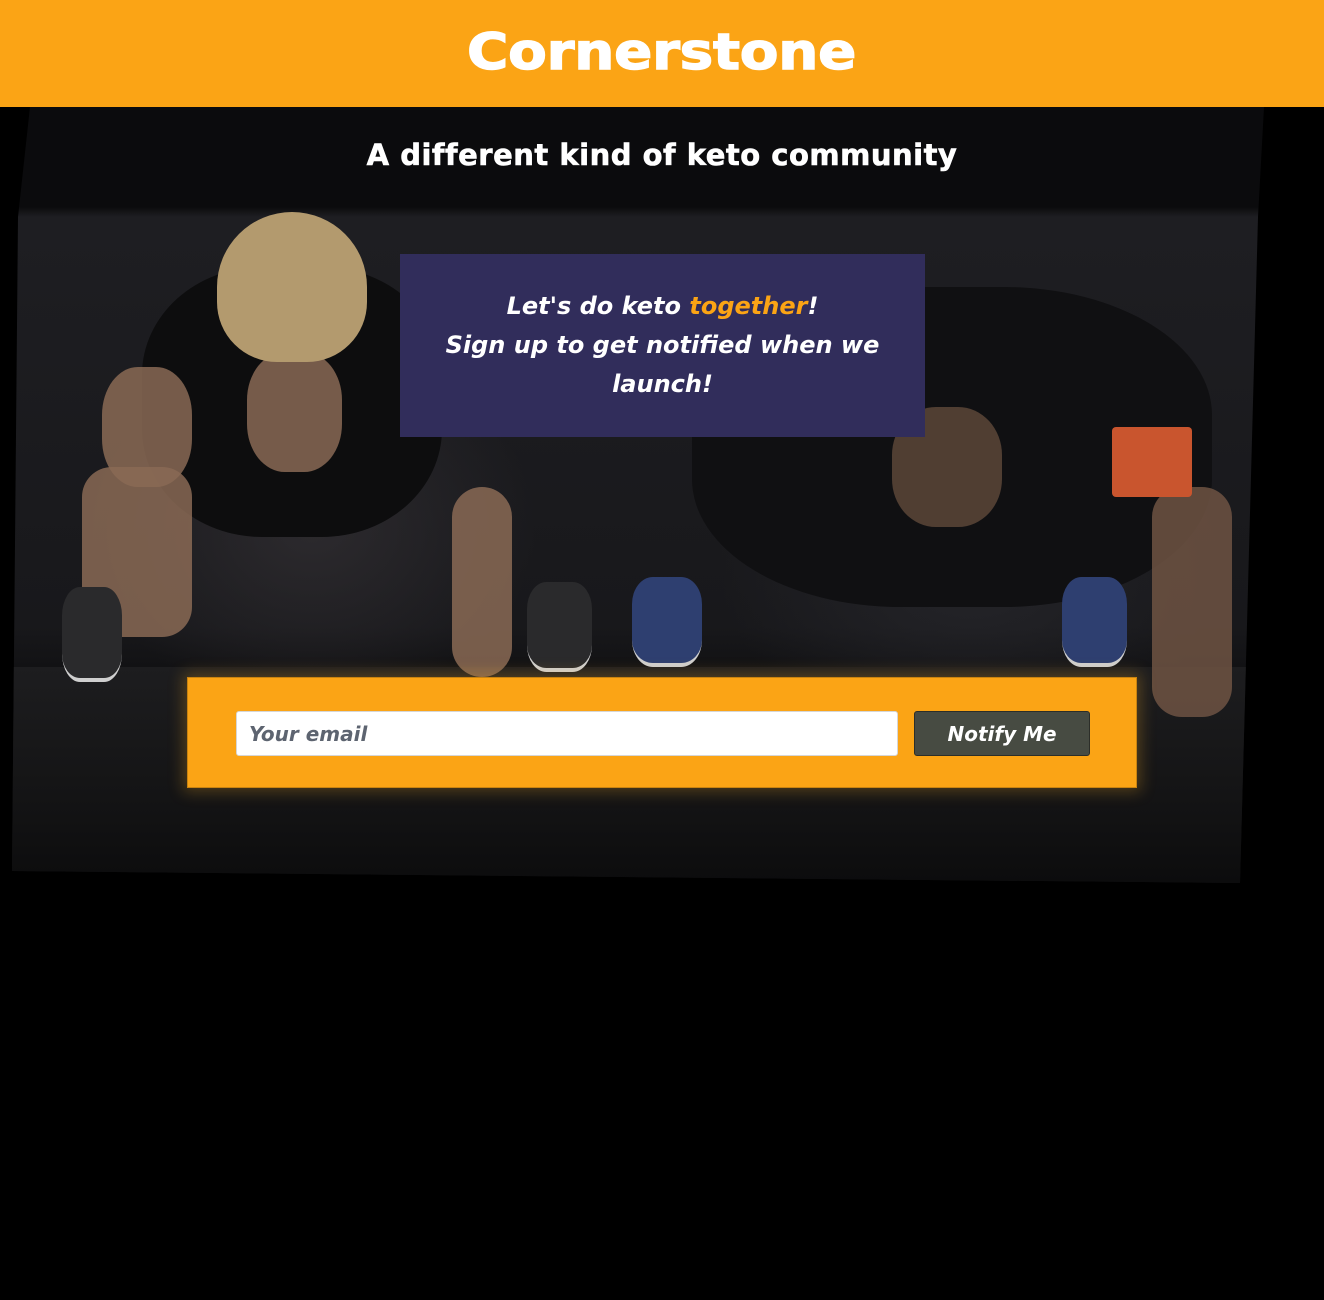 The width and height of the screenshot is (1324, 1300). I want to click on email-input, so click(567, 733).